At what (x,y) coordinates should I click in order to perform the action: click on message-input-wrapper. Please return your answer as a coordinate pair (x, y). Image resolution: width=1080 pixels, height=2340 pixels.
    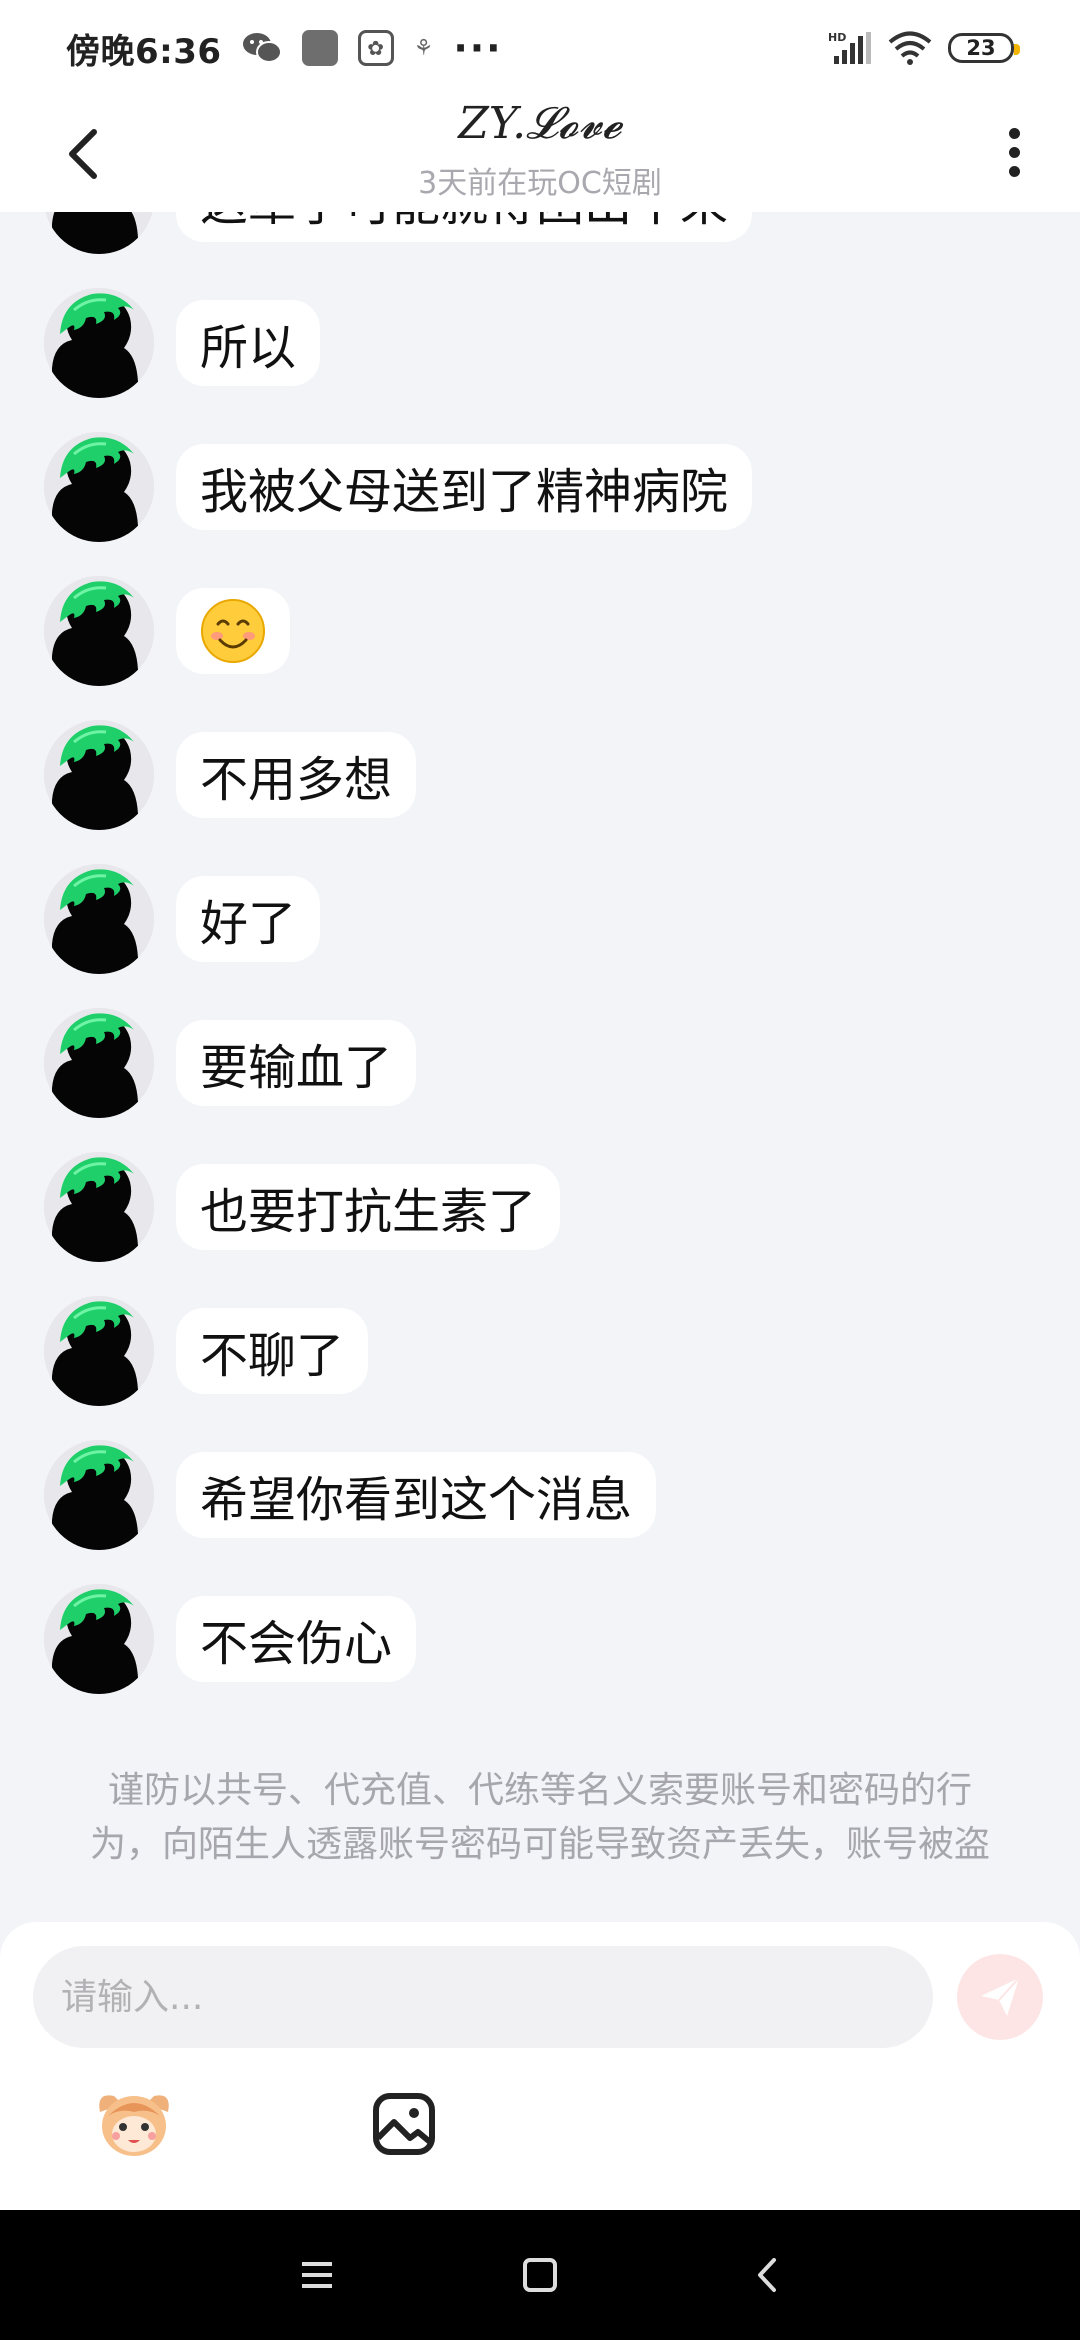
    Looking at the image, I should click on (483, 1997).